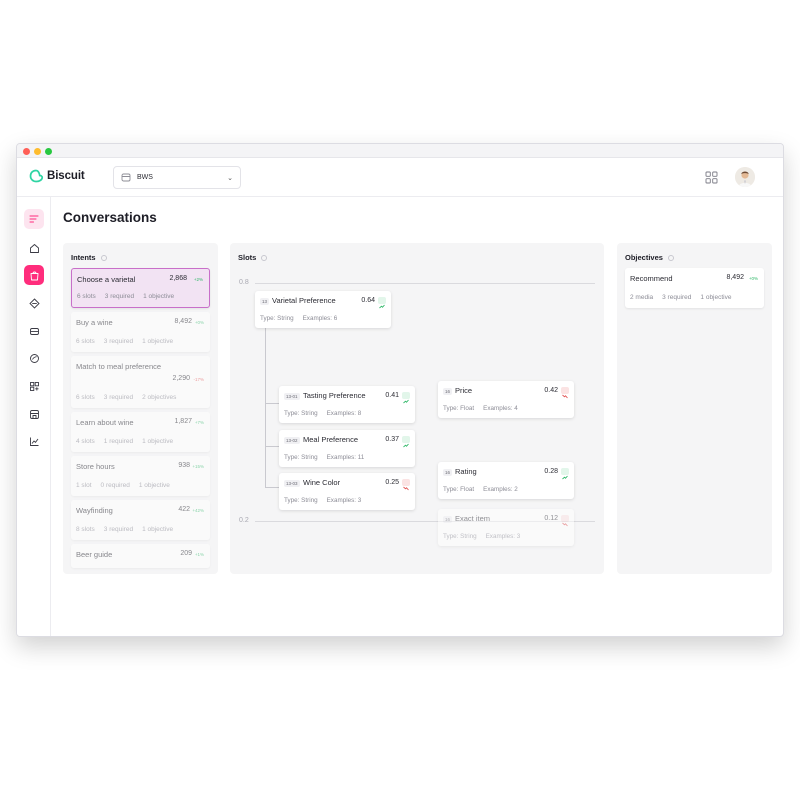 The image size is (800, 800). I want to click on slot-name: Varietal Preference, so click(304, 300).